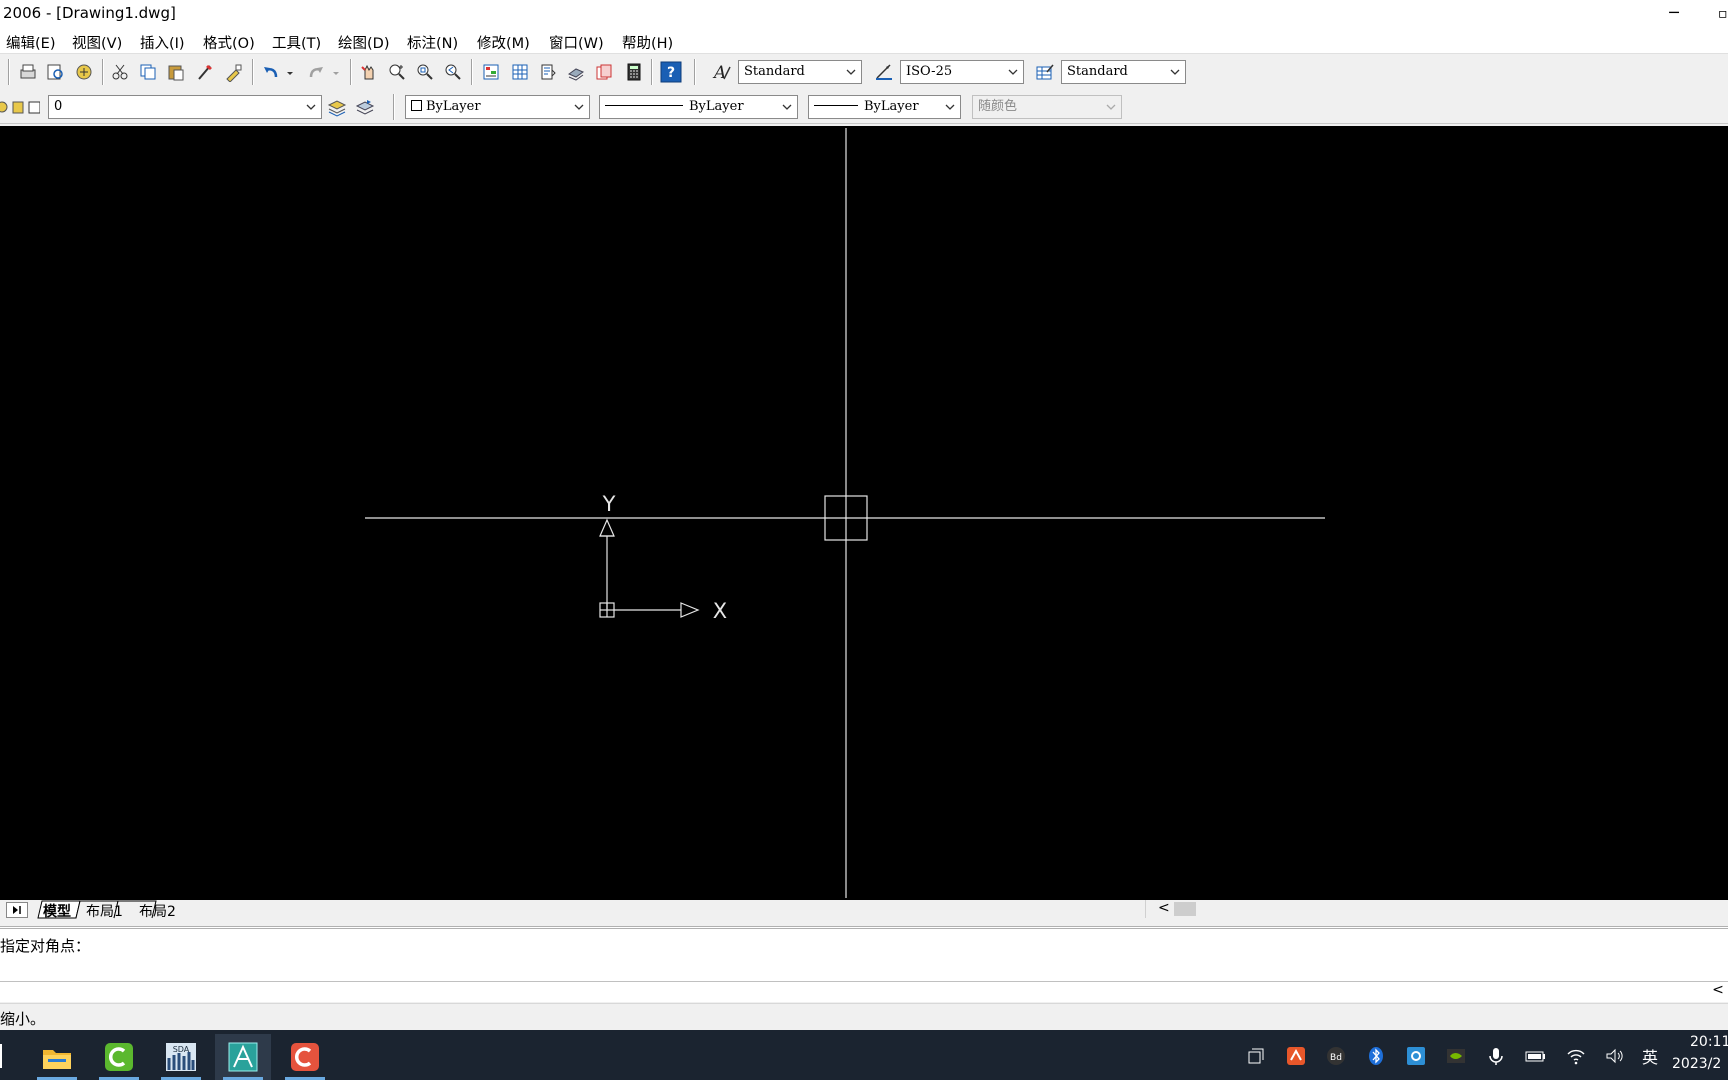  What do you see at coordinates (229, 42) in the screenshot?
I see `menu-format: 格式(O)` at bounding box center [229, 42].